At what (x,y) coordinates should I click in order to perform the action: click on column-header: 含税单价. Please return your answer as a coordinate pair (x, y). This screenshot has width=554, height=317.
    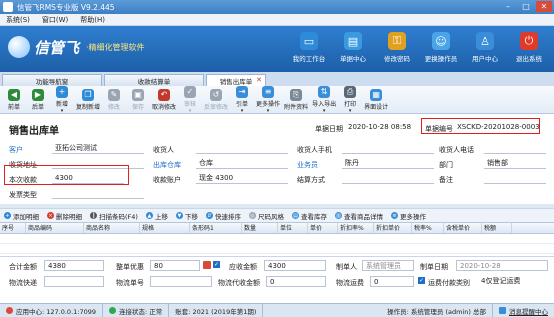
    Looking at the image, I should click on (463, 228).